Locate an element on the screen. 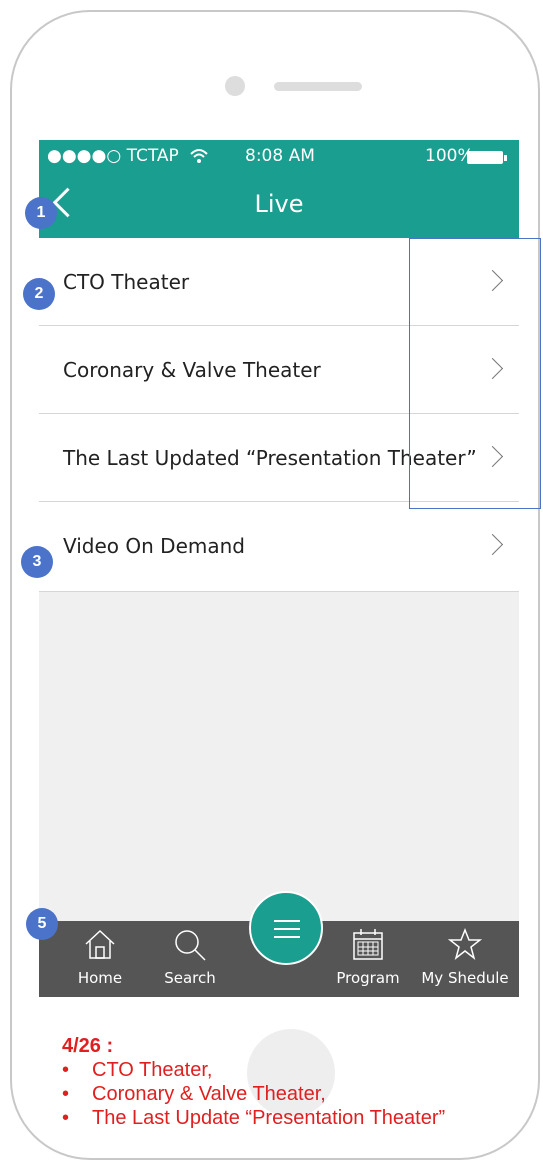 This screenshot has height=1174, width=543. status-bar: ●●●●○ TCTAP 8:08 AM 100% is located at coordinates (279, 158).